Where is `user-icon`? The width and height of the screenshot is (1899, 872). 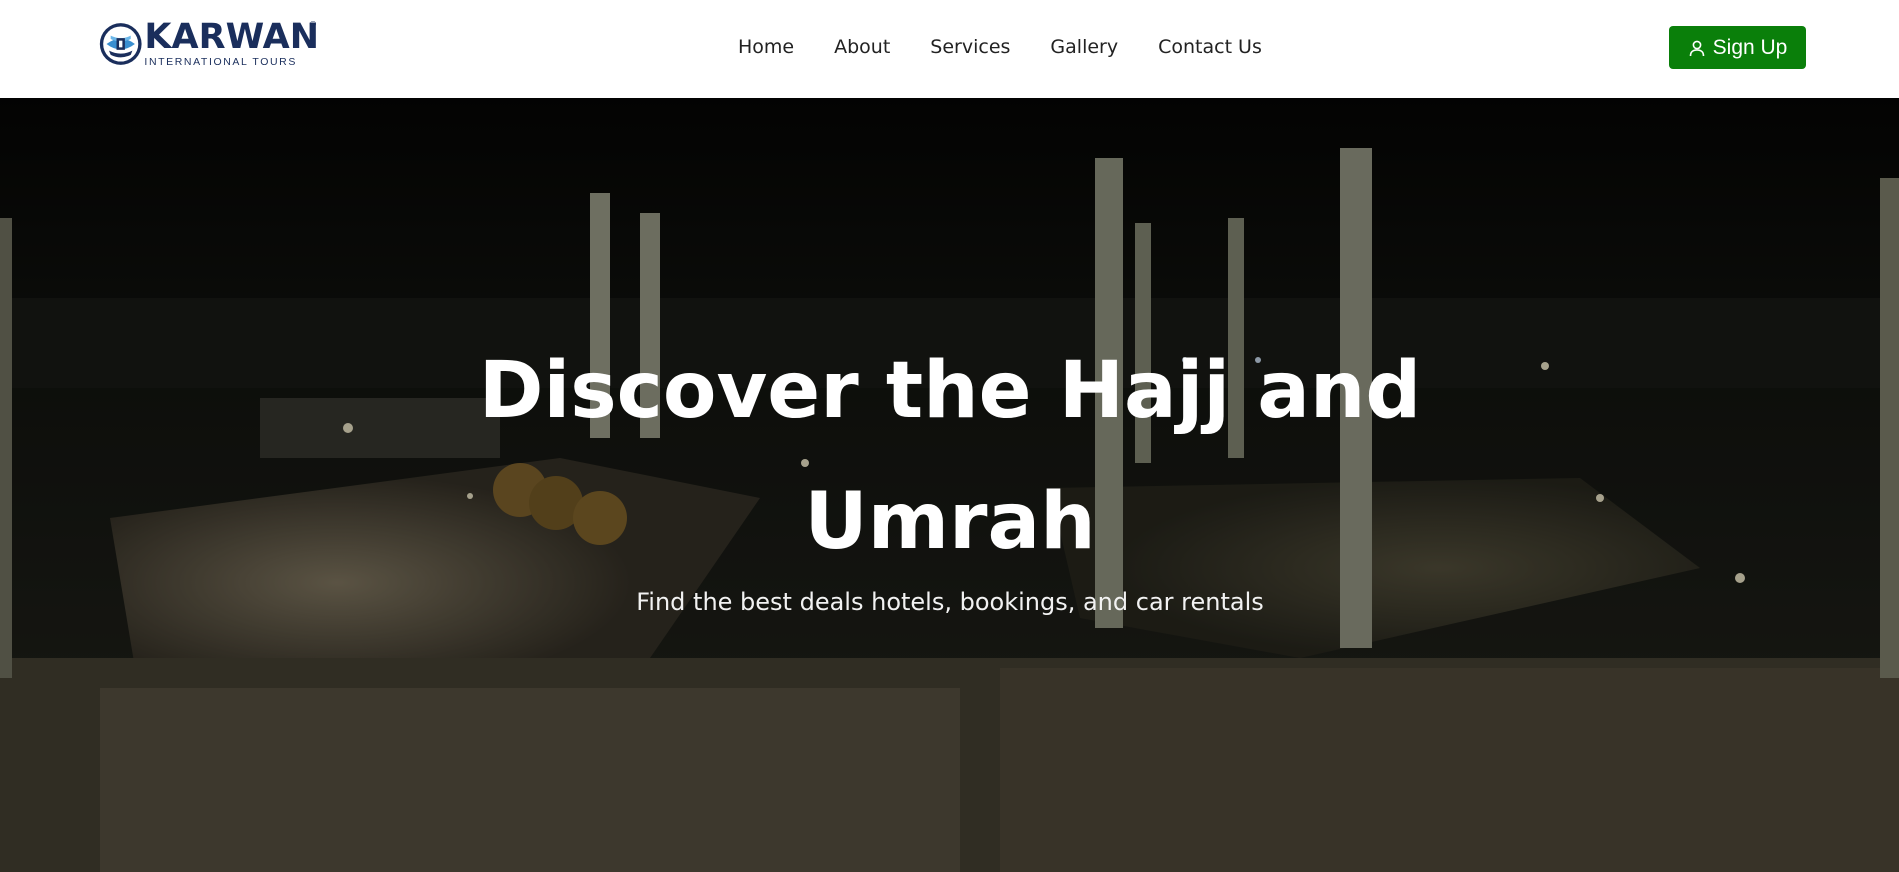
user-icon is located at coordinates (1696, 48).